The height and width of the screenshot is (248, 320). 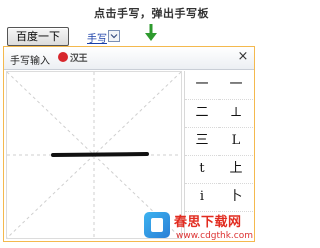 What do you see at coordinates (97, 37) in the screenshot?
I see `handwrite-link: 手写` at bounding box center [97, 37].